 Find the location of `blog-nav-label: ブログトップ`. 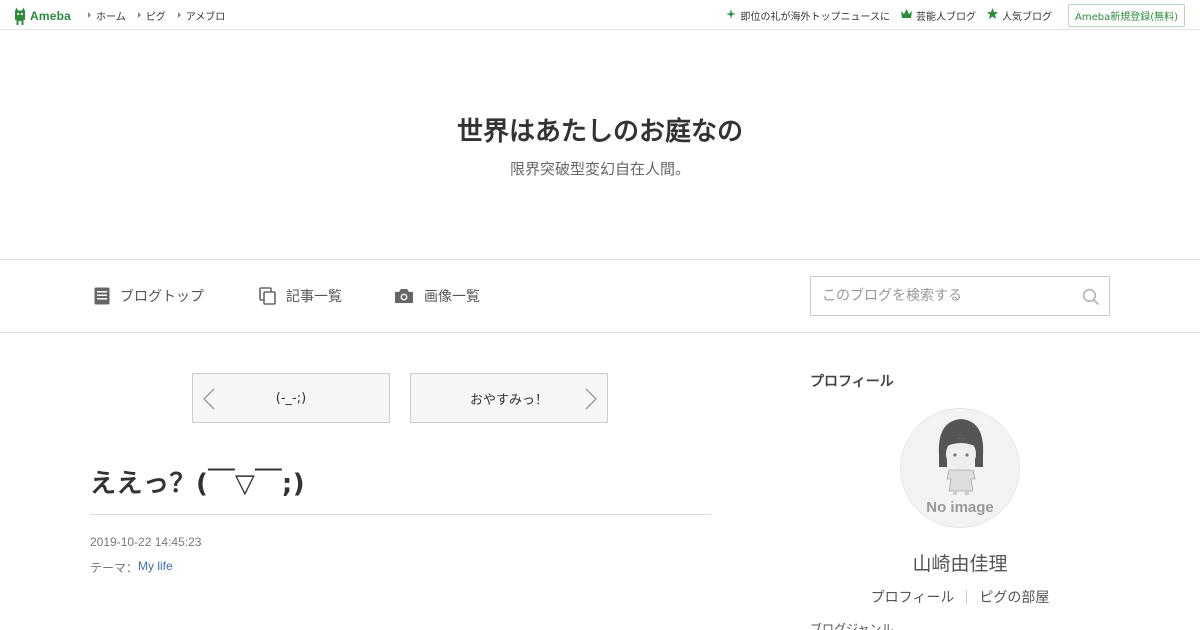

blog-nav-label: ブログトップ is located at coordinates (162, 297).